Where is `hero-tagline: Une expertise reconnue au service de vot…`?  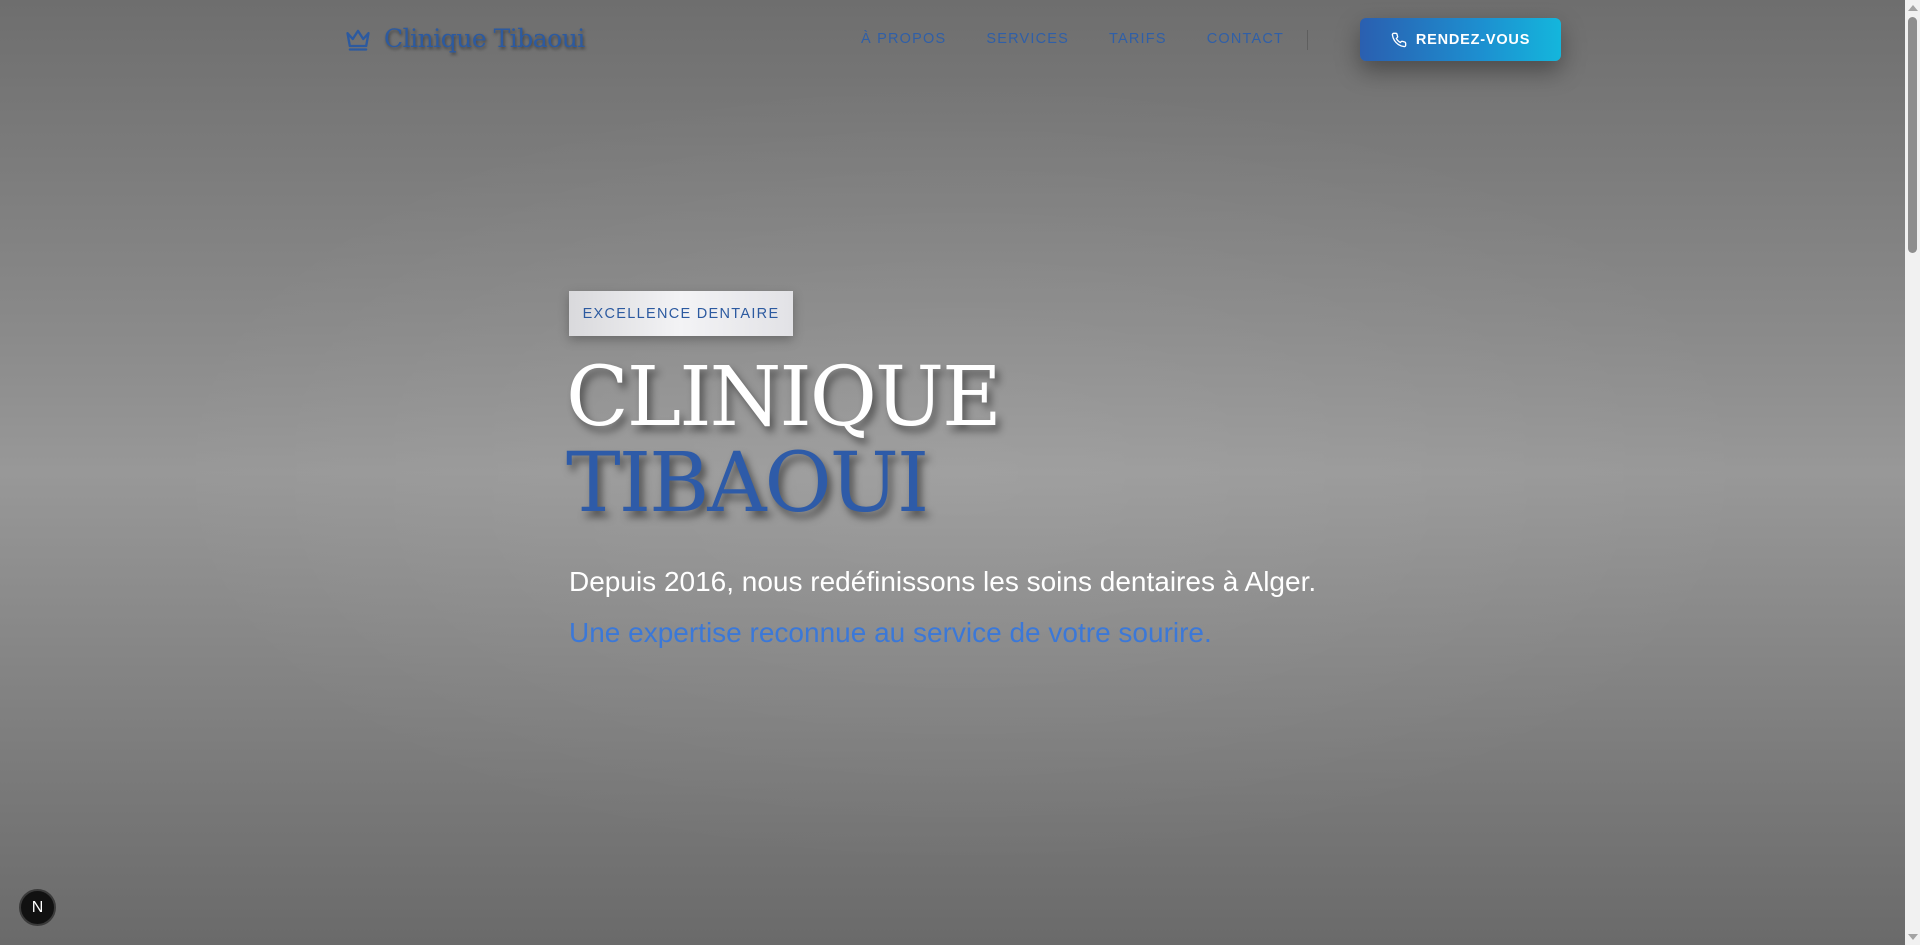
hero-tagline: Une expertise reconnue au service de vot… is located at coordinates (890, 632).